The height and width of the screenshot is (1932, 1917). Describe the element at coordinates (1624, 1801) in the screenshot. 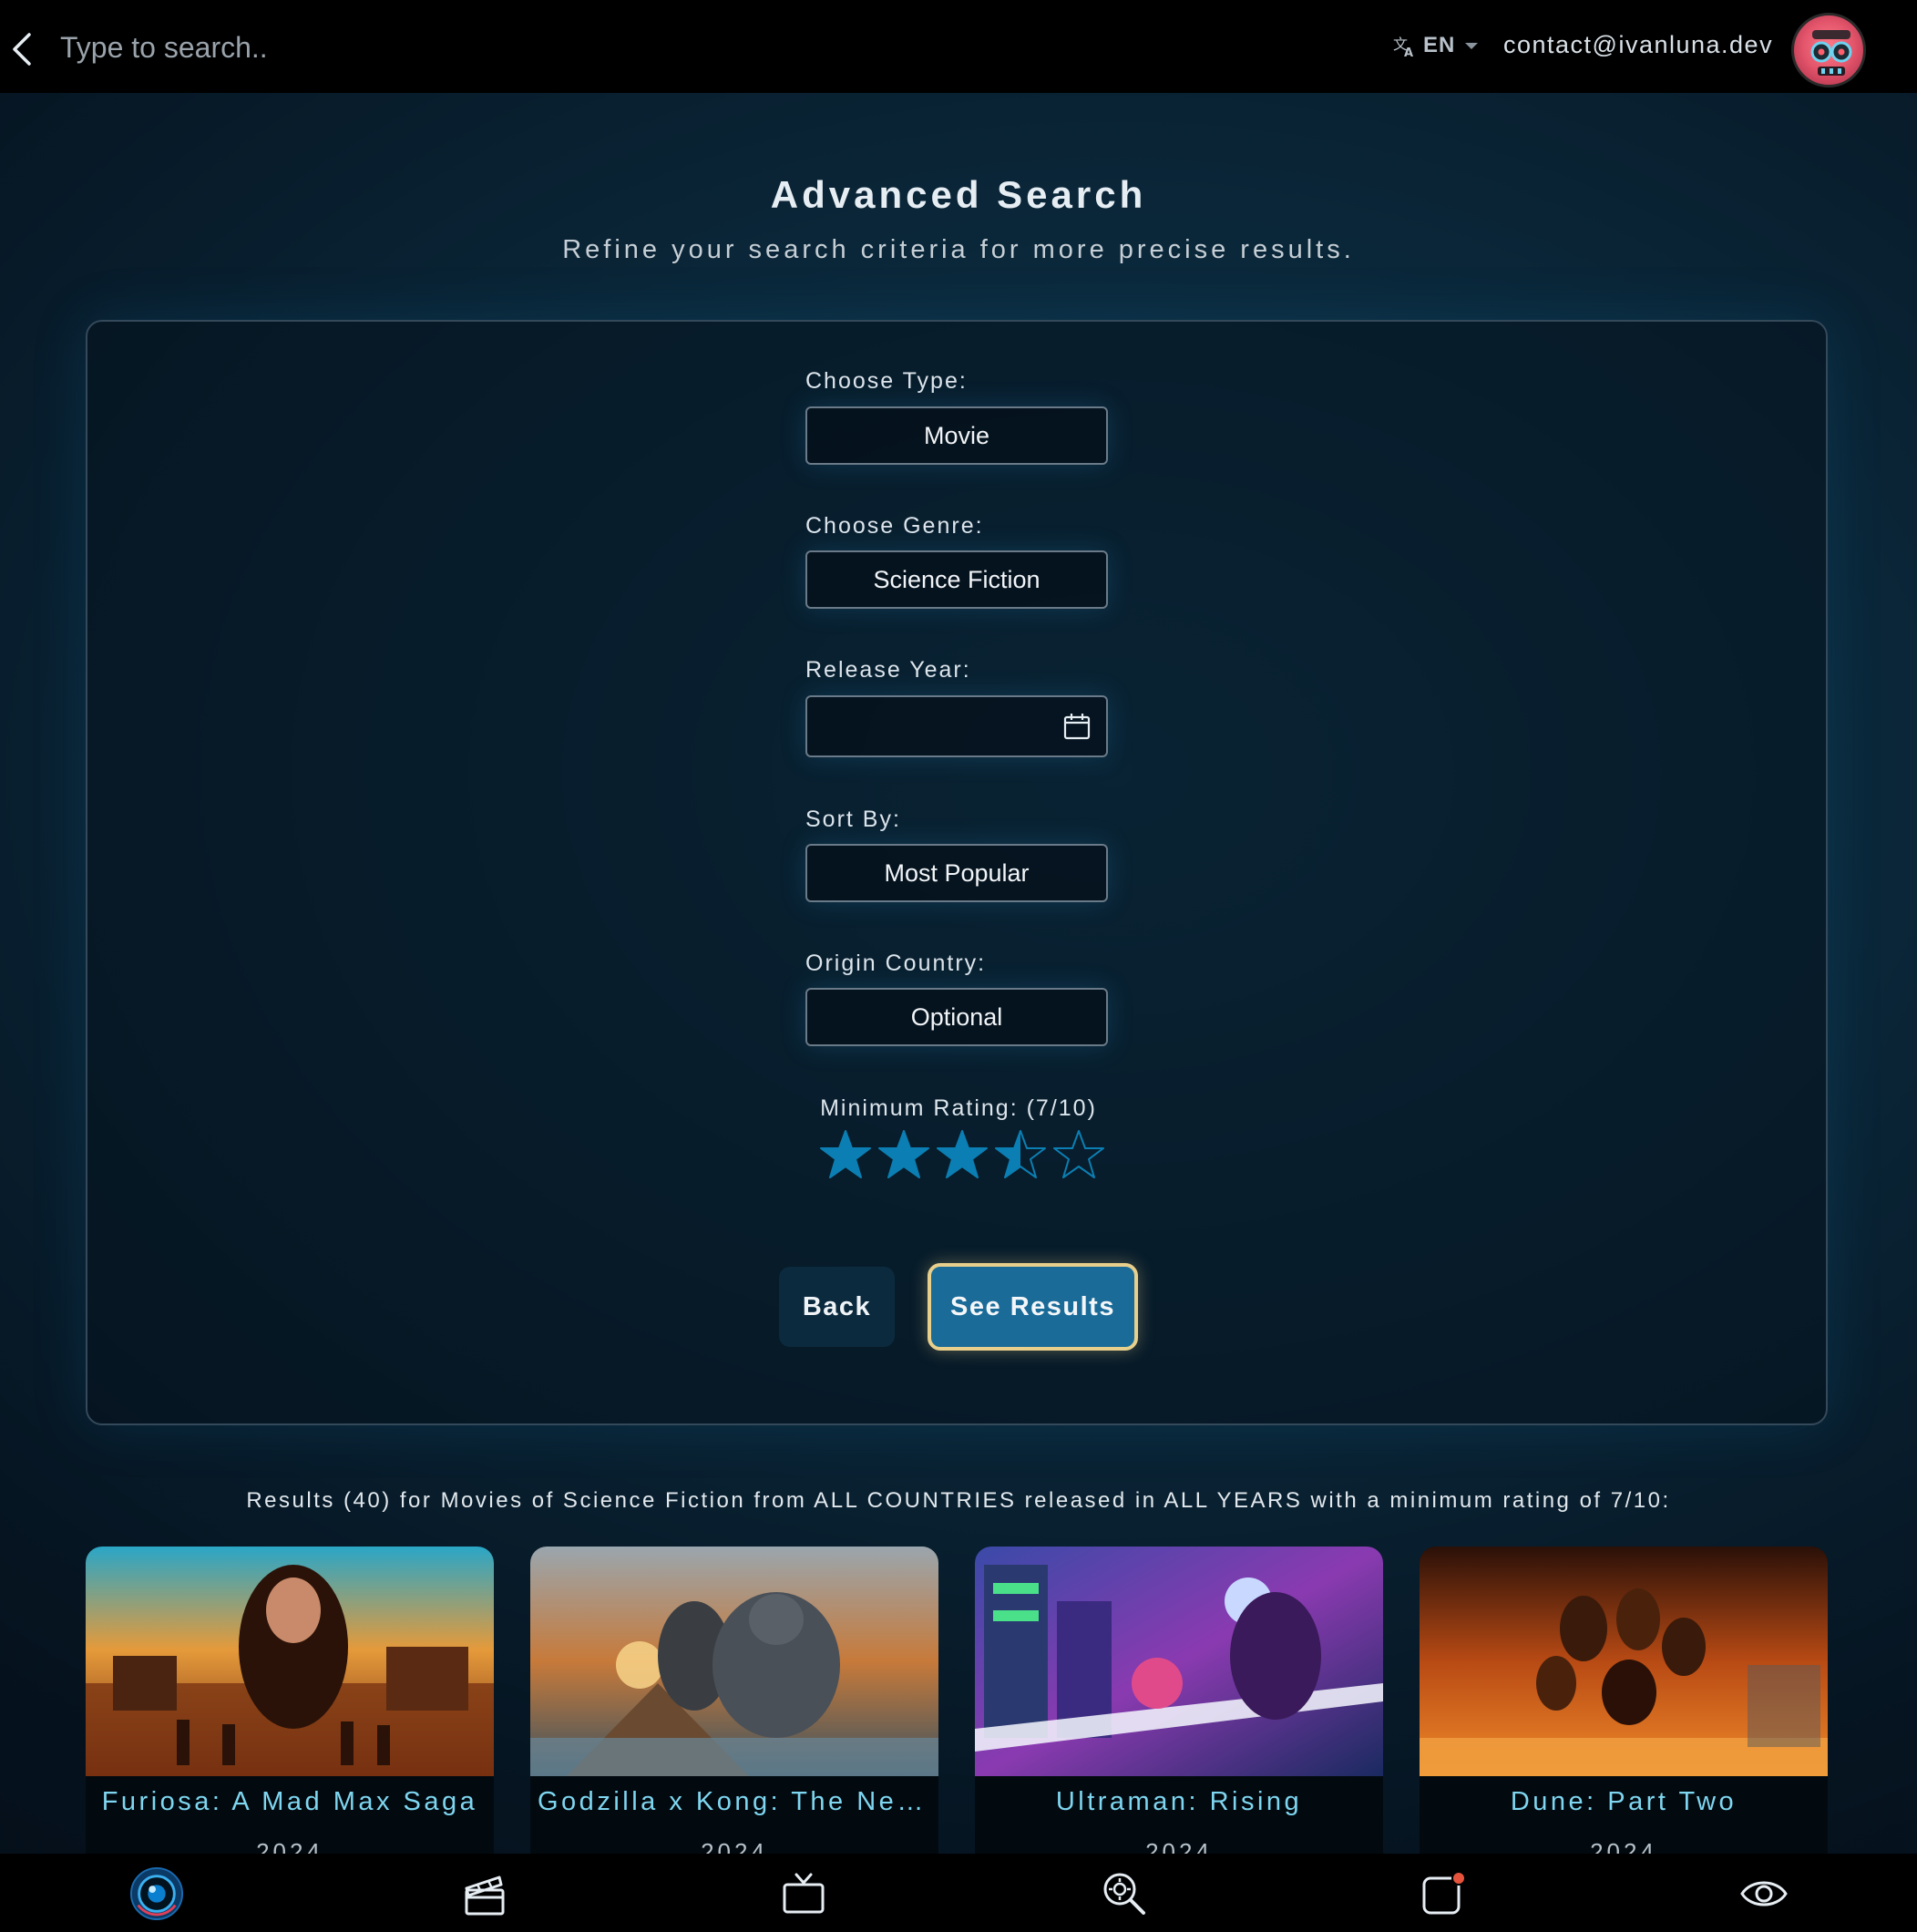

I see `result-title: Dune: Part Two` at that location.